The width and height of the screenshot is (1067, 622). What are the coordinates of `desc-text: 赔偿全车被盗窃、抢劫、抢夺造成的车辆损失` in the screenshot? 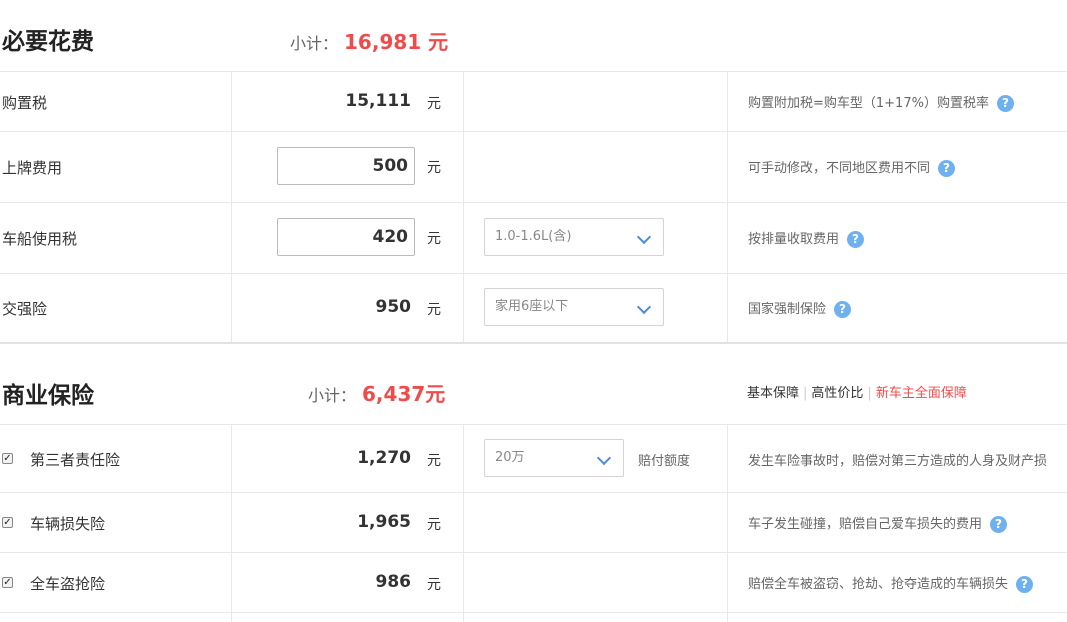 It's located at (878, 584).